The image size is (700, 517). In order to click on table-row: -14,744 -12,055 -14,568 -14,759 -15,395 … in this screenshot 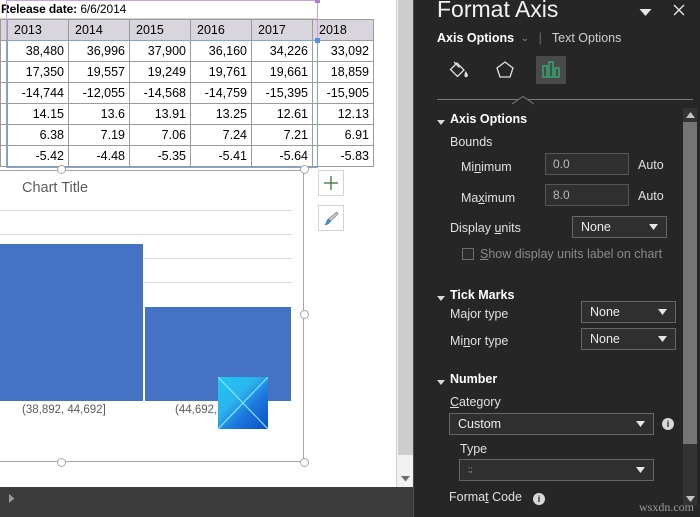, I will do `click(187, 93)`.